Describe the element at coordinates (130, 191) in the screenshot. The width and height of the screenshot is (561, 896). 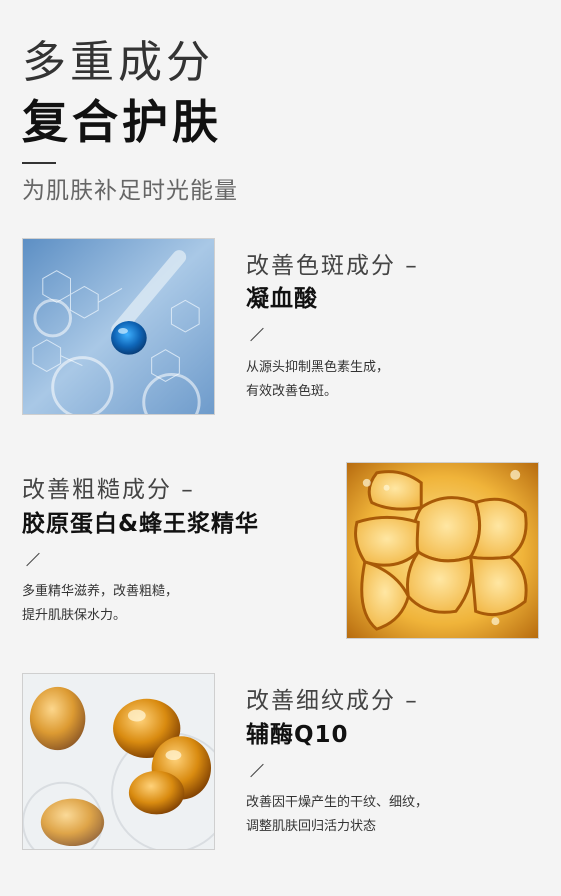
I see `page-subtitle: 为肌肤补足时光能量` at that location.